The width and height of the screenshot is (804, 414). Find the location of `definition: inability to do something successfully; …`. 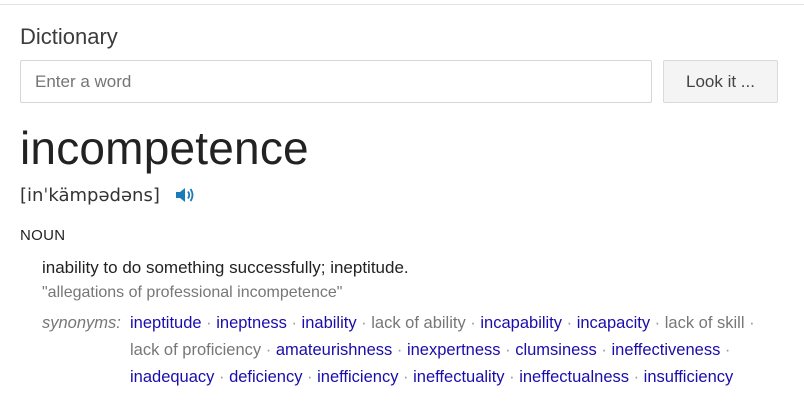

definition: inability to do something successfully; … is located at coordinates (225, 267).